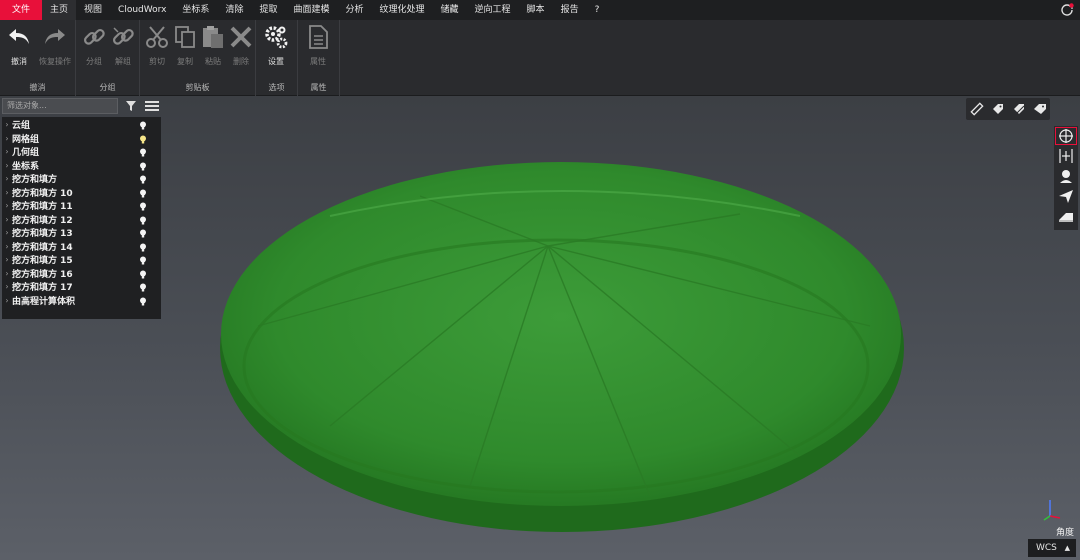 This screenshot has height=560, width=1080. What do you see at coordinates (55, 45) in the screenshot?
I see `redo-button: 恢复操作` at bounding box center [55, 45].